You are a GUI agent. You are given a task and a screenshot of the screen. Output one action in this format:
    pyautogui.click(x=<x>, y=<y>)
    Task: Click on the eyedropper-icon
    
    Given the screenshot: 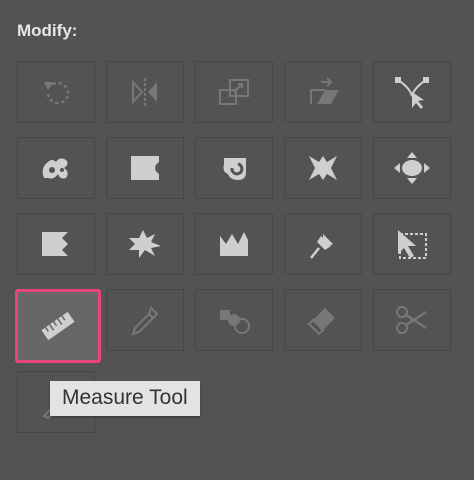 What is the action you would take?
    pyautogui.click(x=145, y=321)
    